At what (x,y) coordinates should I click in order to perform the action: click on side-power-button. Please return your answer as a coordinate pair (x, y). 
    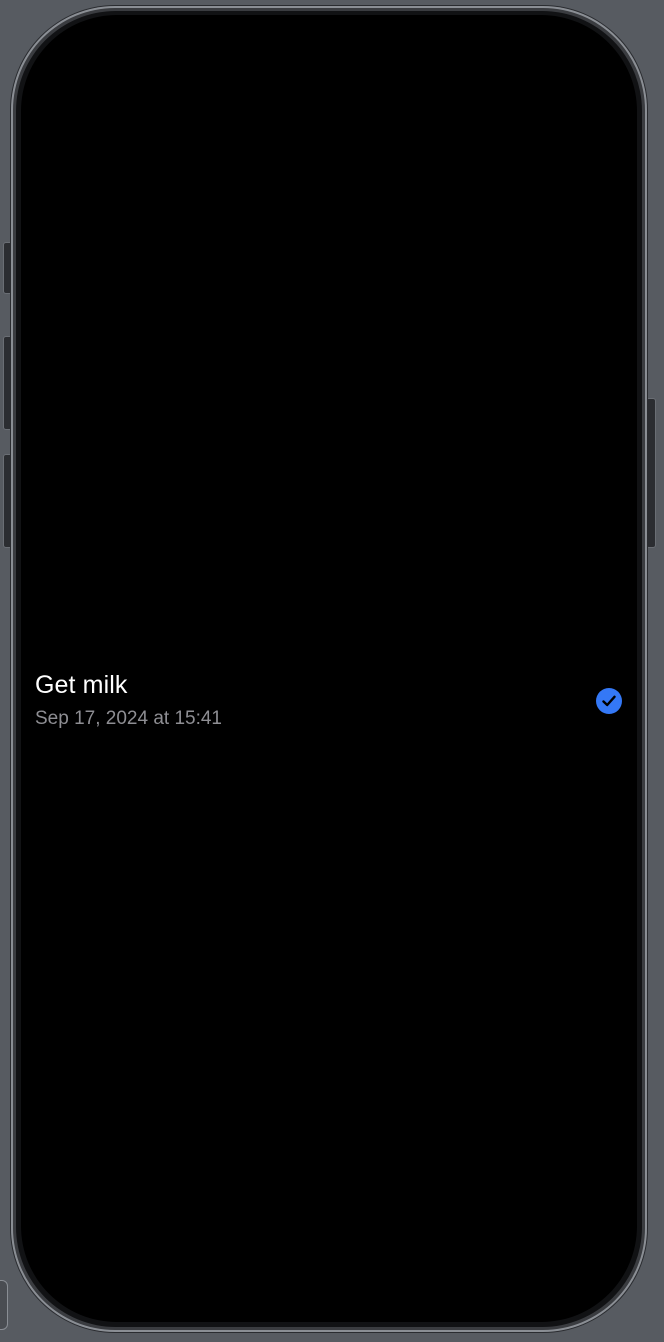
    Looking at the image, I should click on (651, 473).